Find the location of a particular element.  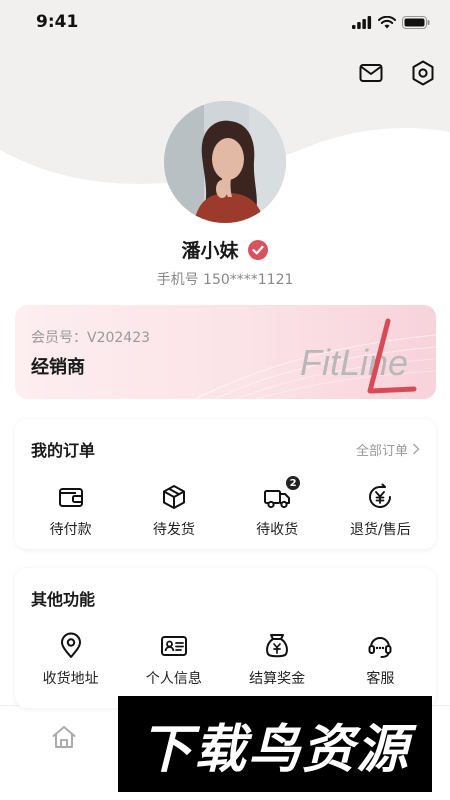

avatar-photo is located at coordinates (225, 162).